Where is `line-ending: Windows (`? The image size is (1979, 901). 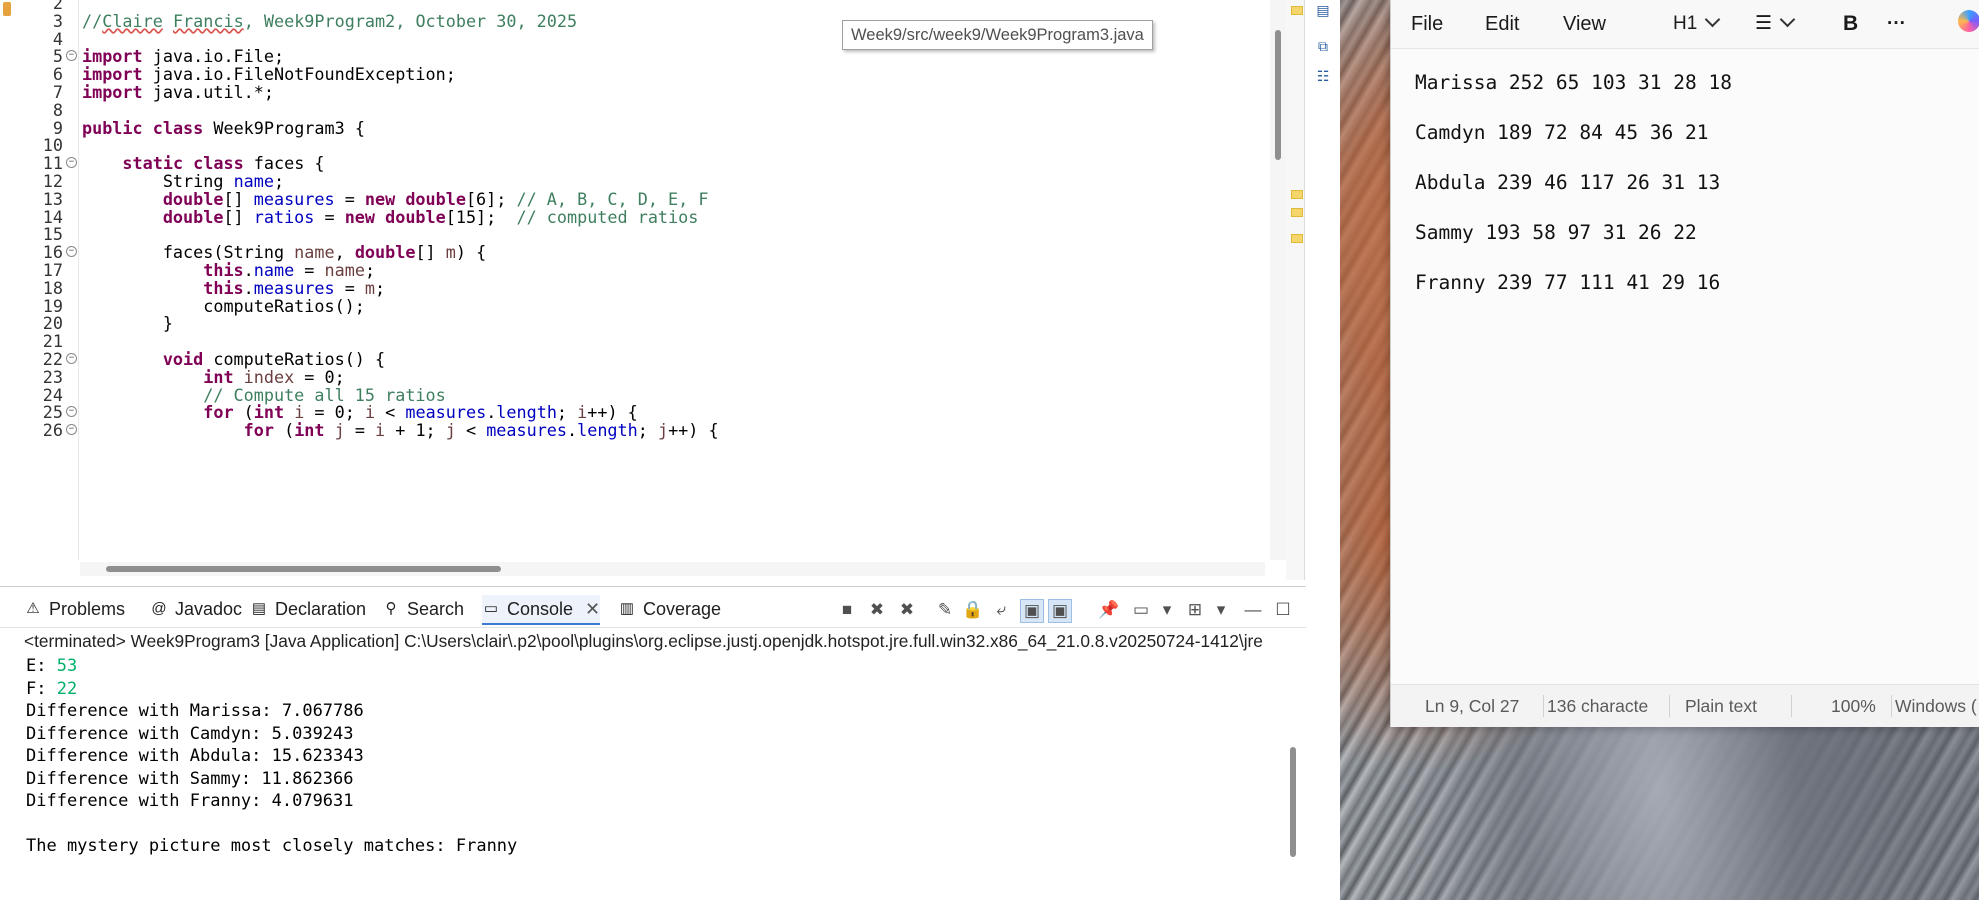 line-ending: Windows ( is located at coordinates (1936, 706).